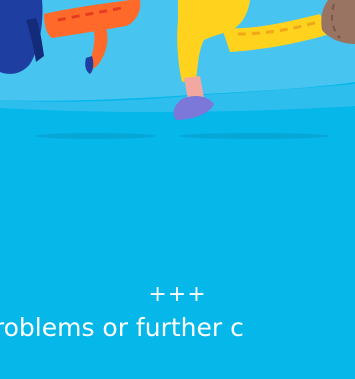 The height and width of the screenshot is (379, 355). Describe the element at coordinates (95, 136) in the screenshot. I see `shadow-left` at that location.